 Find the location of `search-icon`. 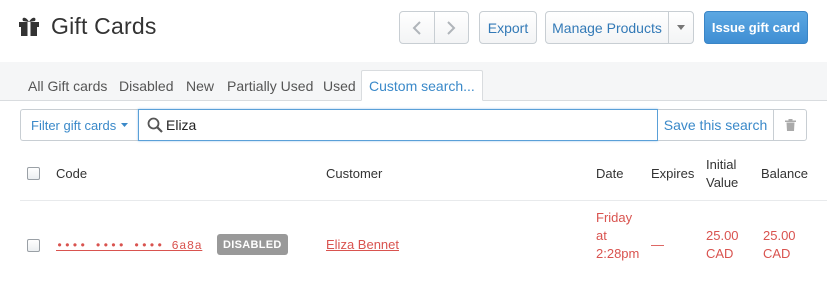

search-icon is located at coordinates (155, 125).